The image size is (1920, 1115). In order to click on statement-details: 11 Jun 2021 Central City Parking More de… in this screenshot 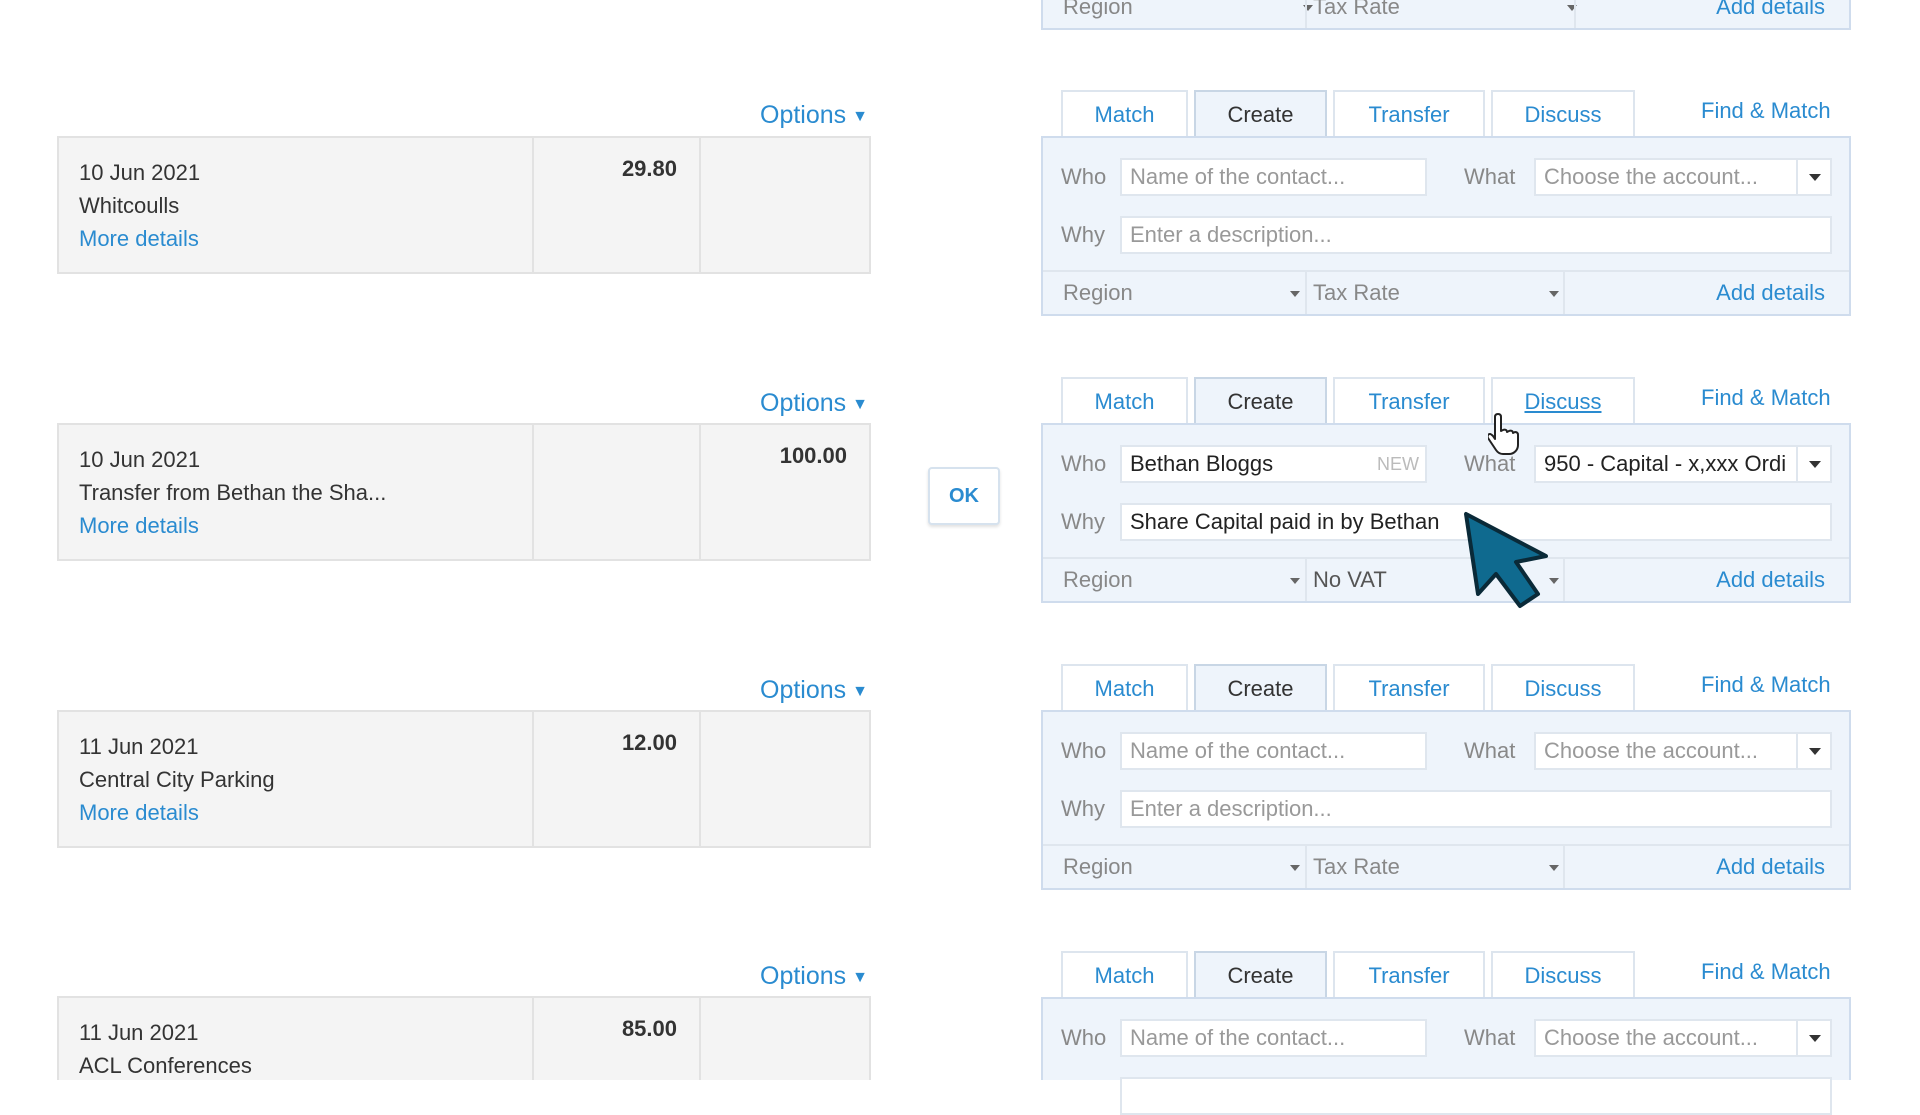, I will do `click(296, 779)`.